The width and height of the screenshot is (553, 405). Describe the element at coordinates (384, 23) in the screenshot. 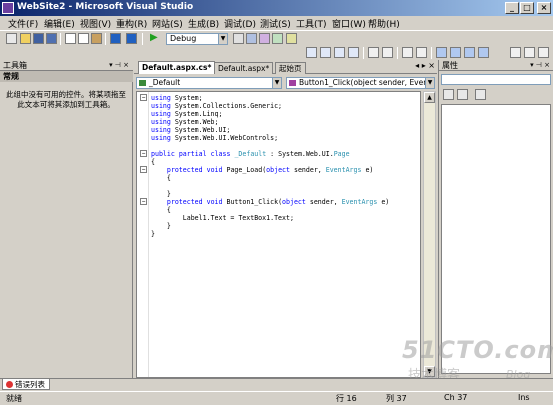

I see `menu-help: 帮助(H)` at that location.